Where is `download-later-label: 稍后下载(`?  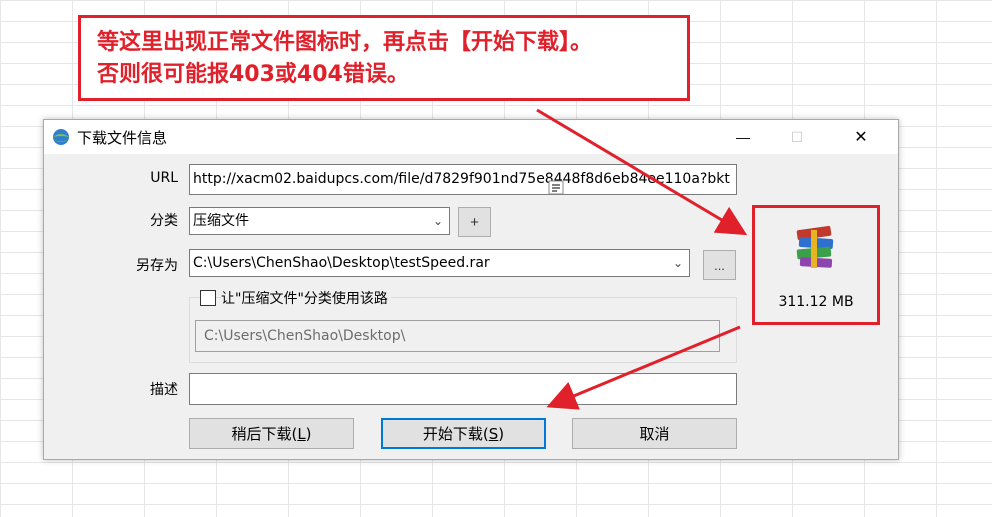
download-later-label: 稍后下载( is located at coordinates (264, 434).